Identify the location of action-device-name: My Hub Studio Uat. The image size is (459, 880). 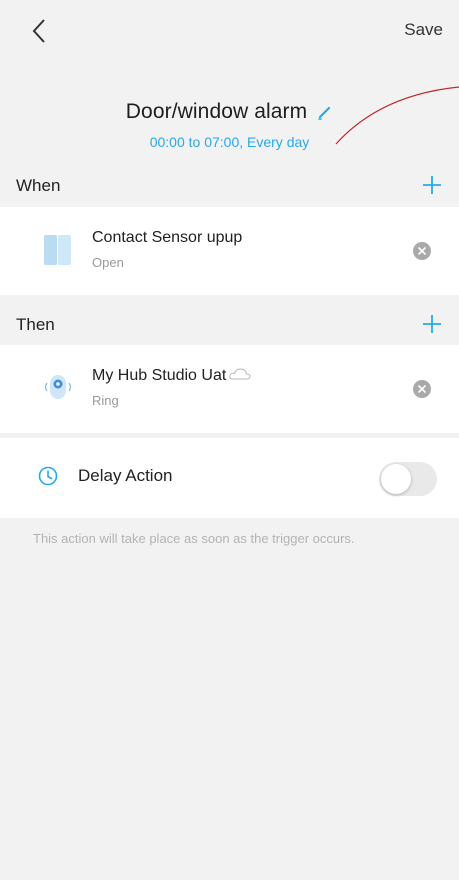
(159, 375).